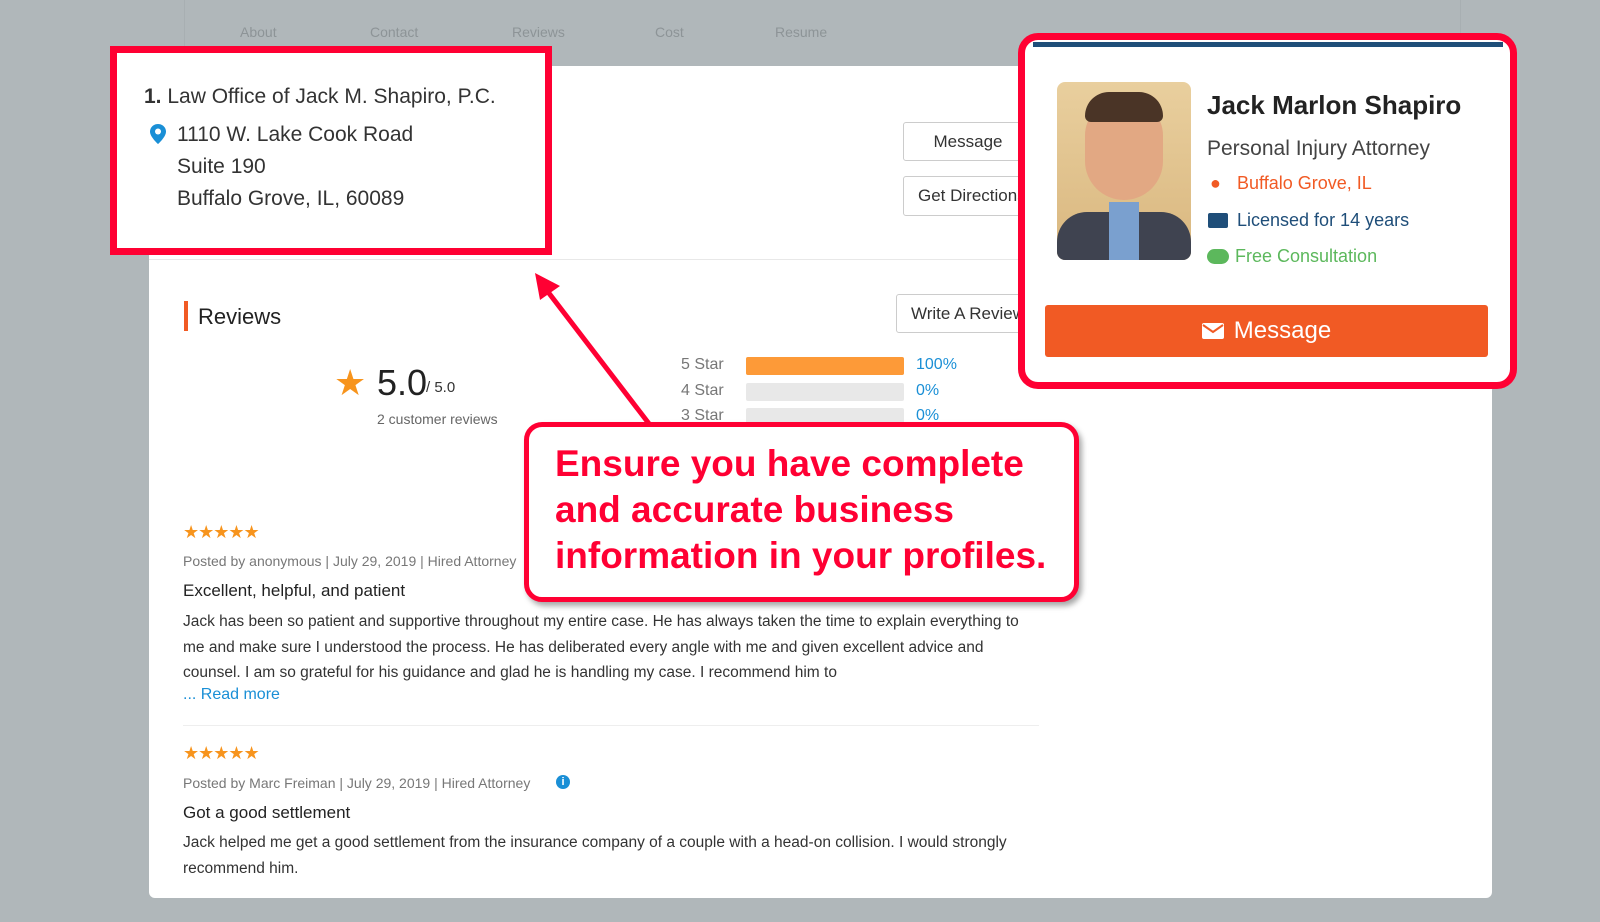 This screenshot has width=1600, height=922. What do you see at coordinates (1268, 44) in the screenshot?
I see `card-top-border` at bounding box center [1268, 44].